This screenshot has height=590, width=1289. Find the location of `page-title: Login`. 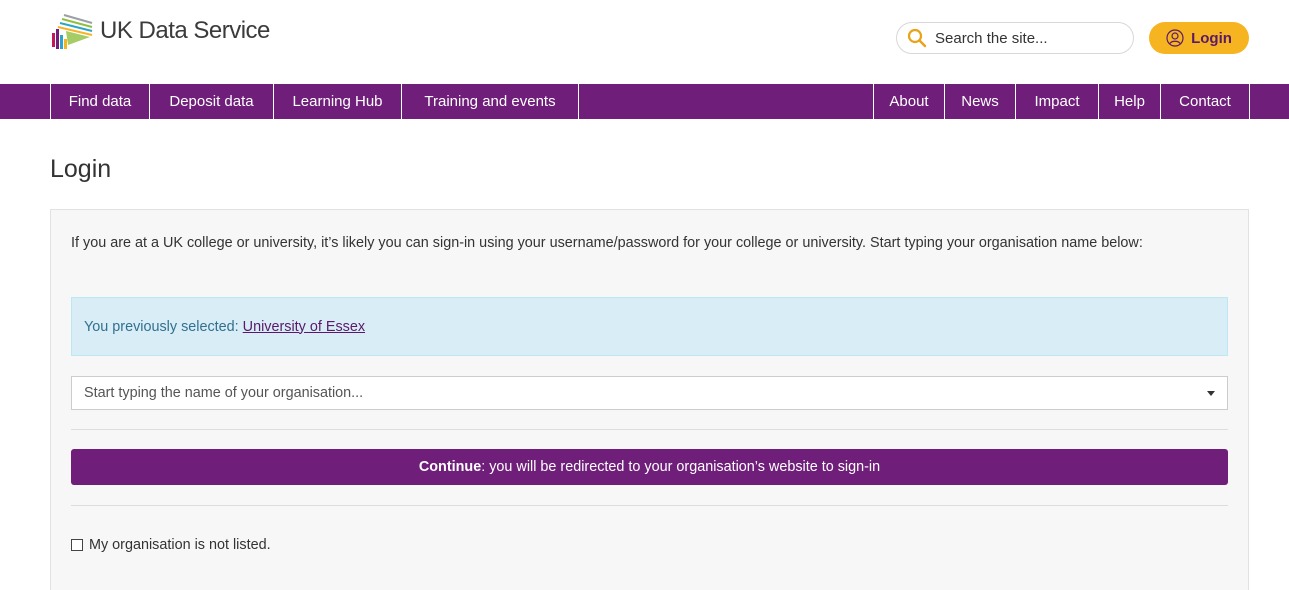

page-title: Login is located at coordinates (81, 169).